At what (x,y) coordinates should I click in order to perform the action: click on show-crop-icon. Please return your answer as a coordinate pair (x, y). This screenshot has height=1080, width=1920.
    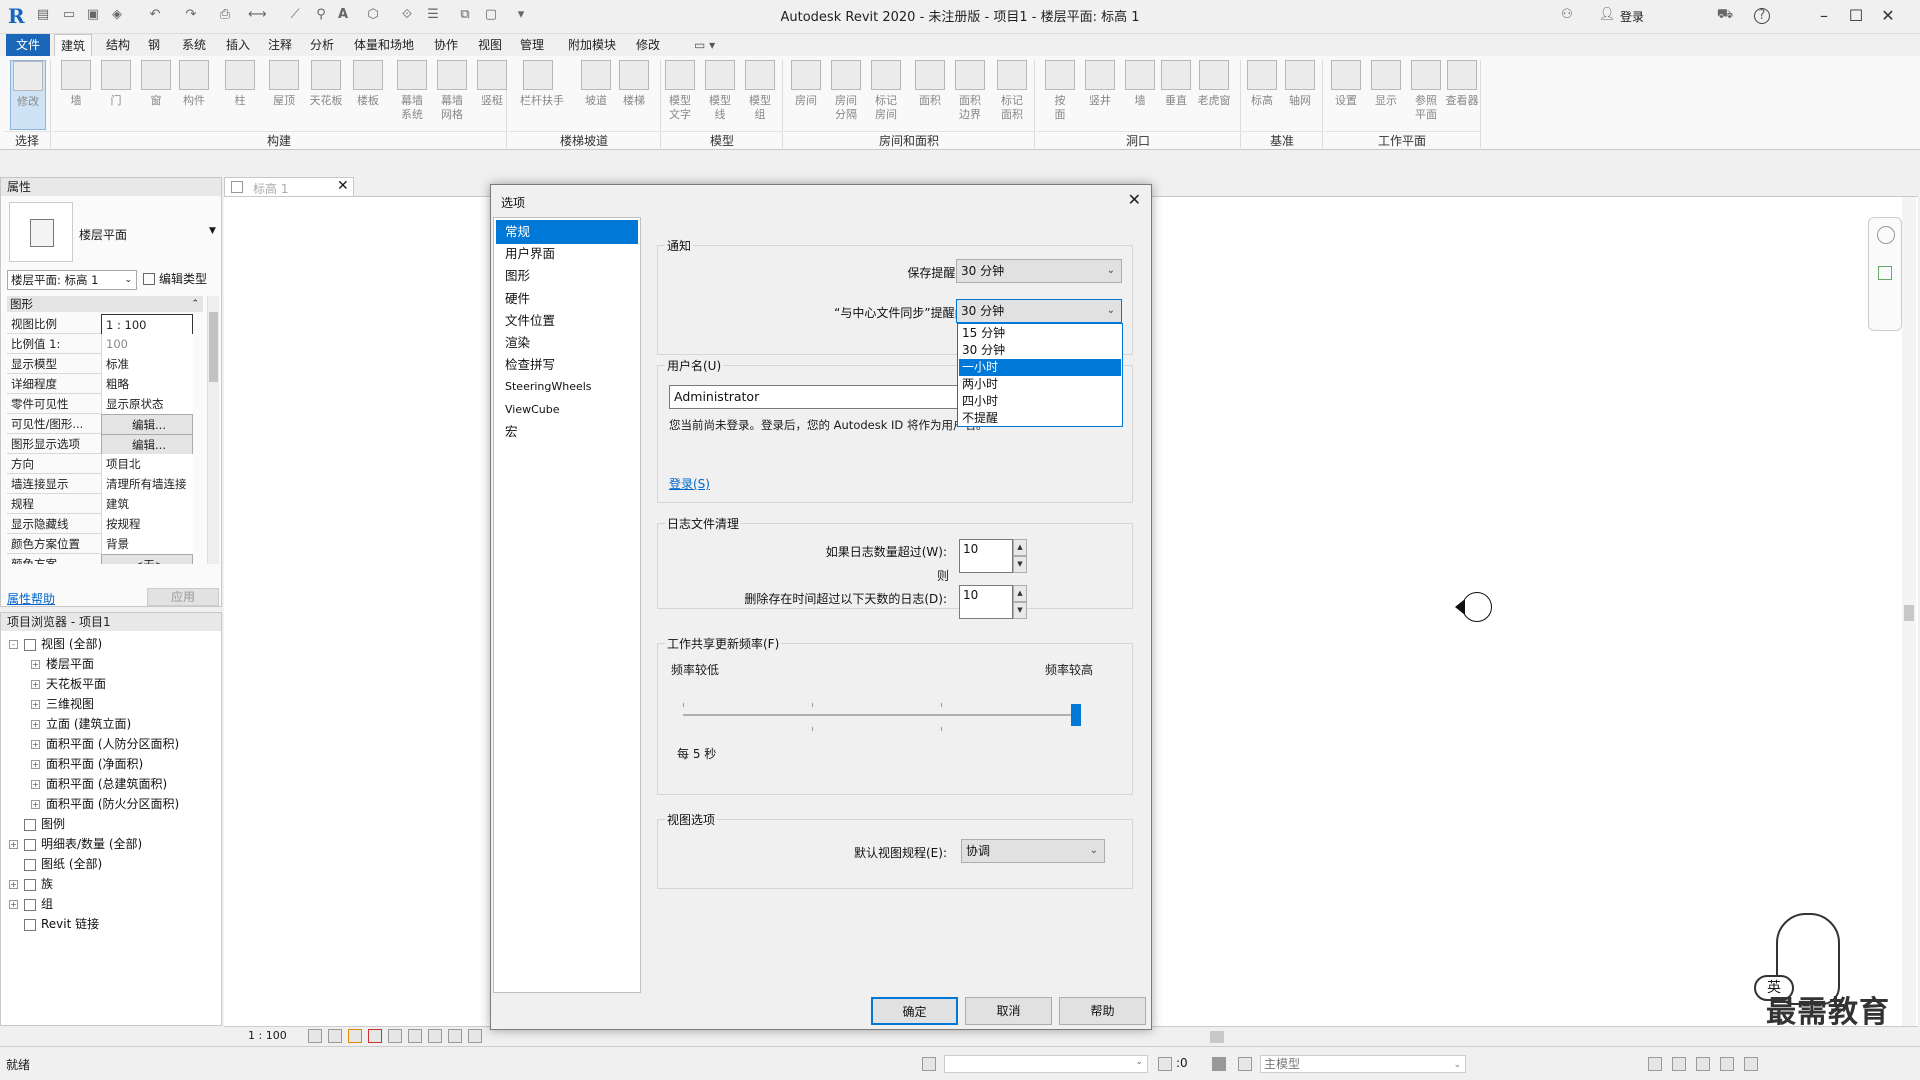
    Looking at the image, I should click on (415, 1036).